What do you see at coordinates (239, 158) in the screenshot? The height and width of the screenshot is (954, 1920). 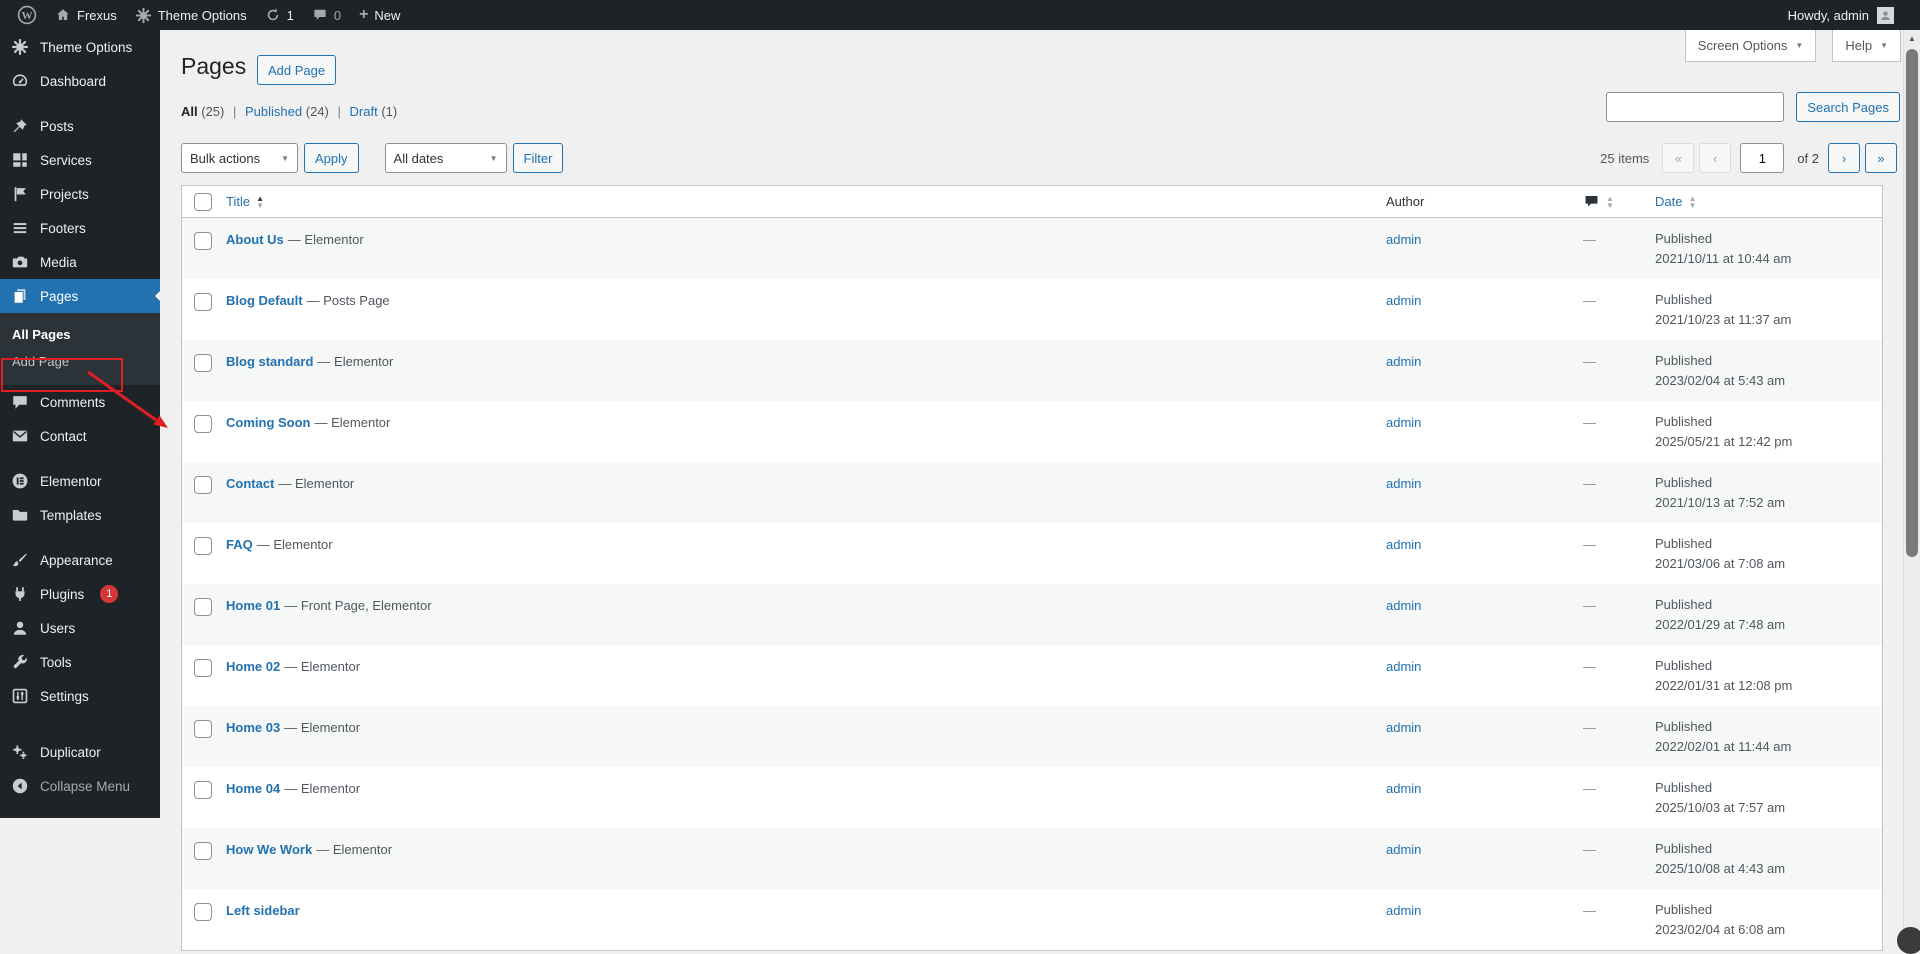 I see `bulk-actions-select: Bulk actions ▼` at bounding box center [239, 158].